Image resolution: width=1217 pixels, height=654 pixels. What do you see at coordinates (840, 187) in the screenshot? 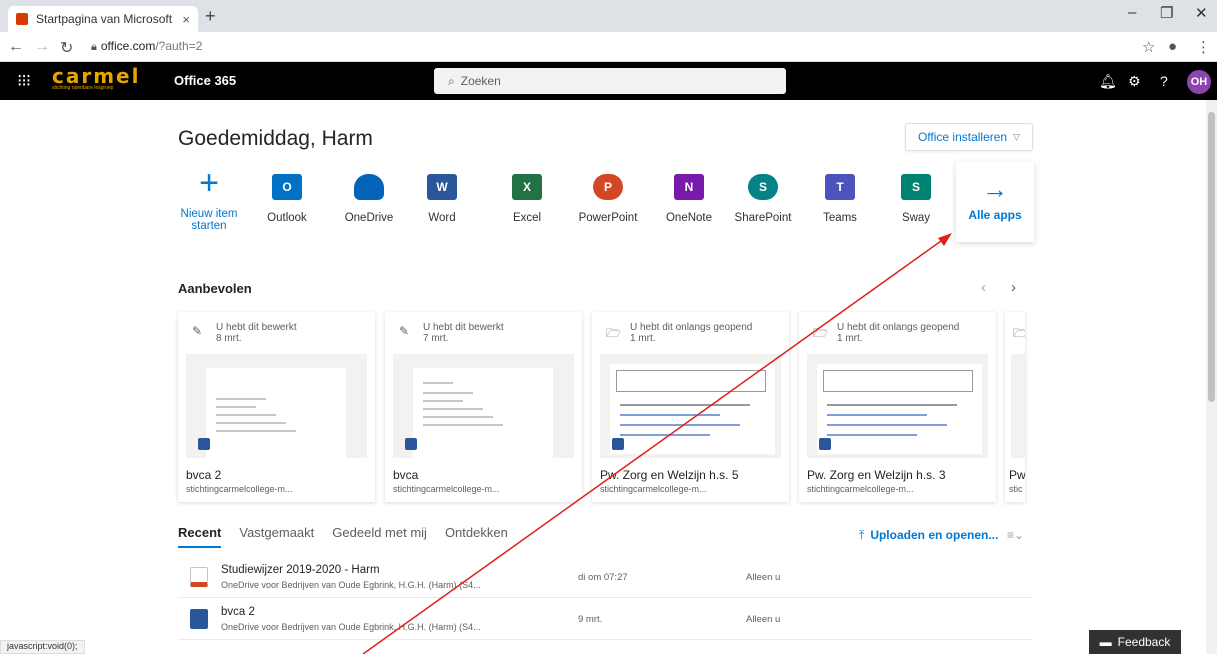
I see `teams-icon: T` at bounding box center [840, 187].